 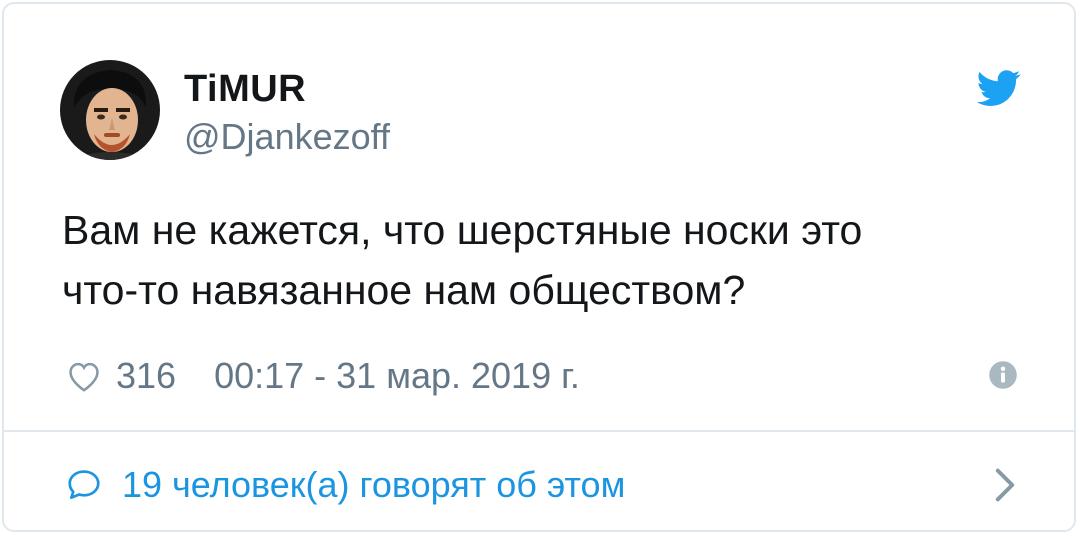 I want to click on tweet-meta: 316 00:17 - 31 мар. 2019 г., so click(x=322, y=376).